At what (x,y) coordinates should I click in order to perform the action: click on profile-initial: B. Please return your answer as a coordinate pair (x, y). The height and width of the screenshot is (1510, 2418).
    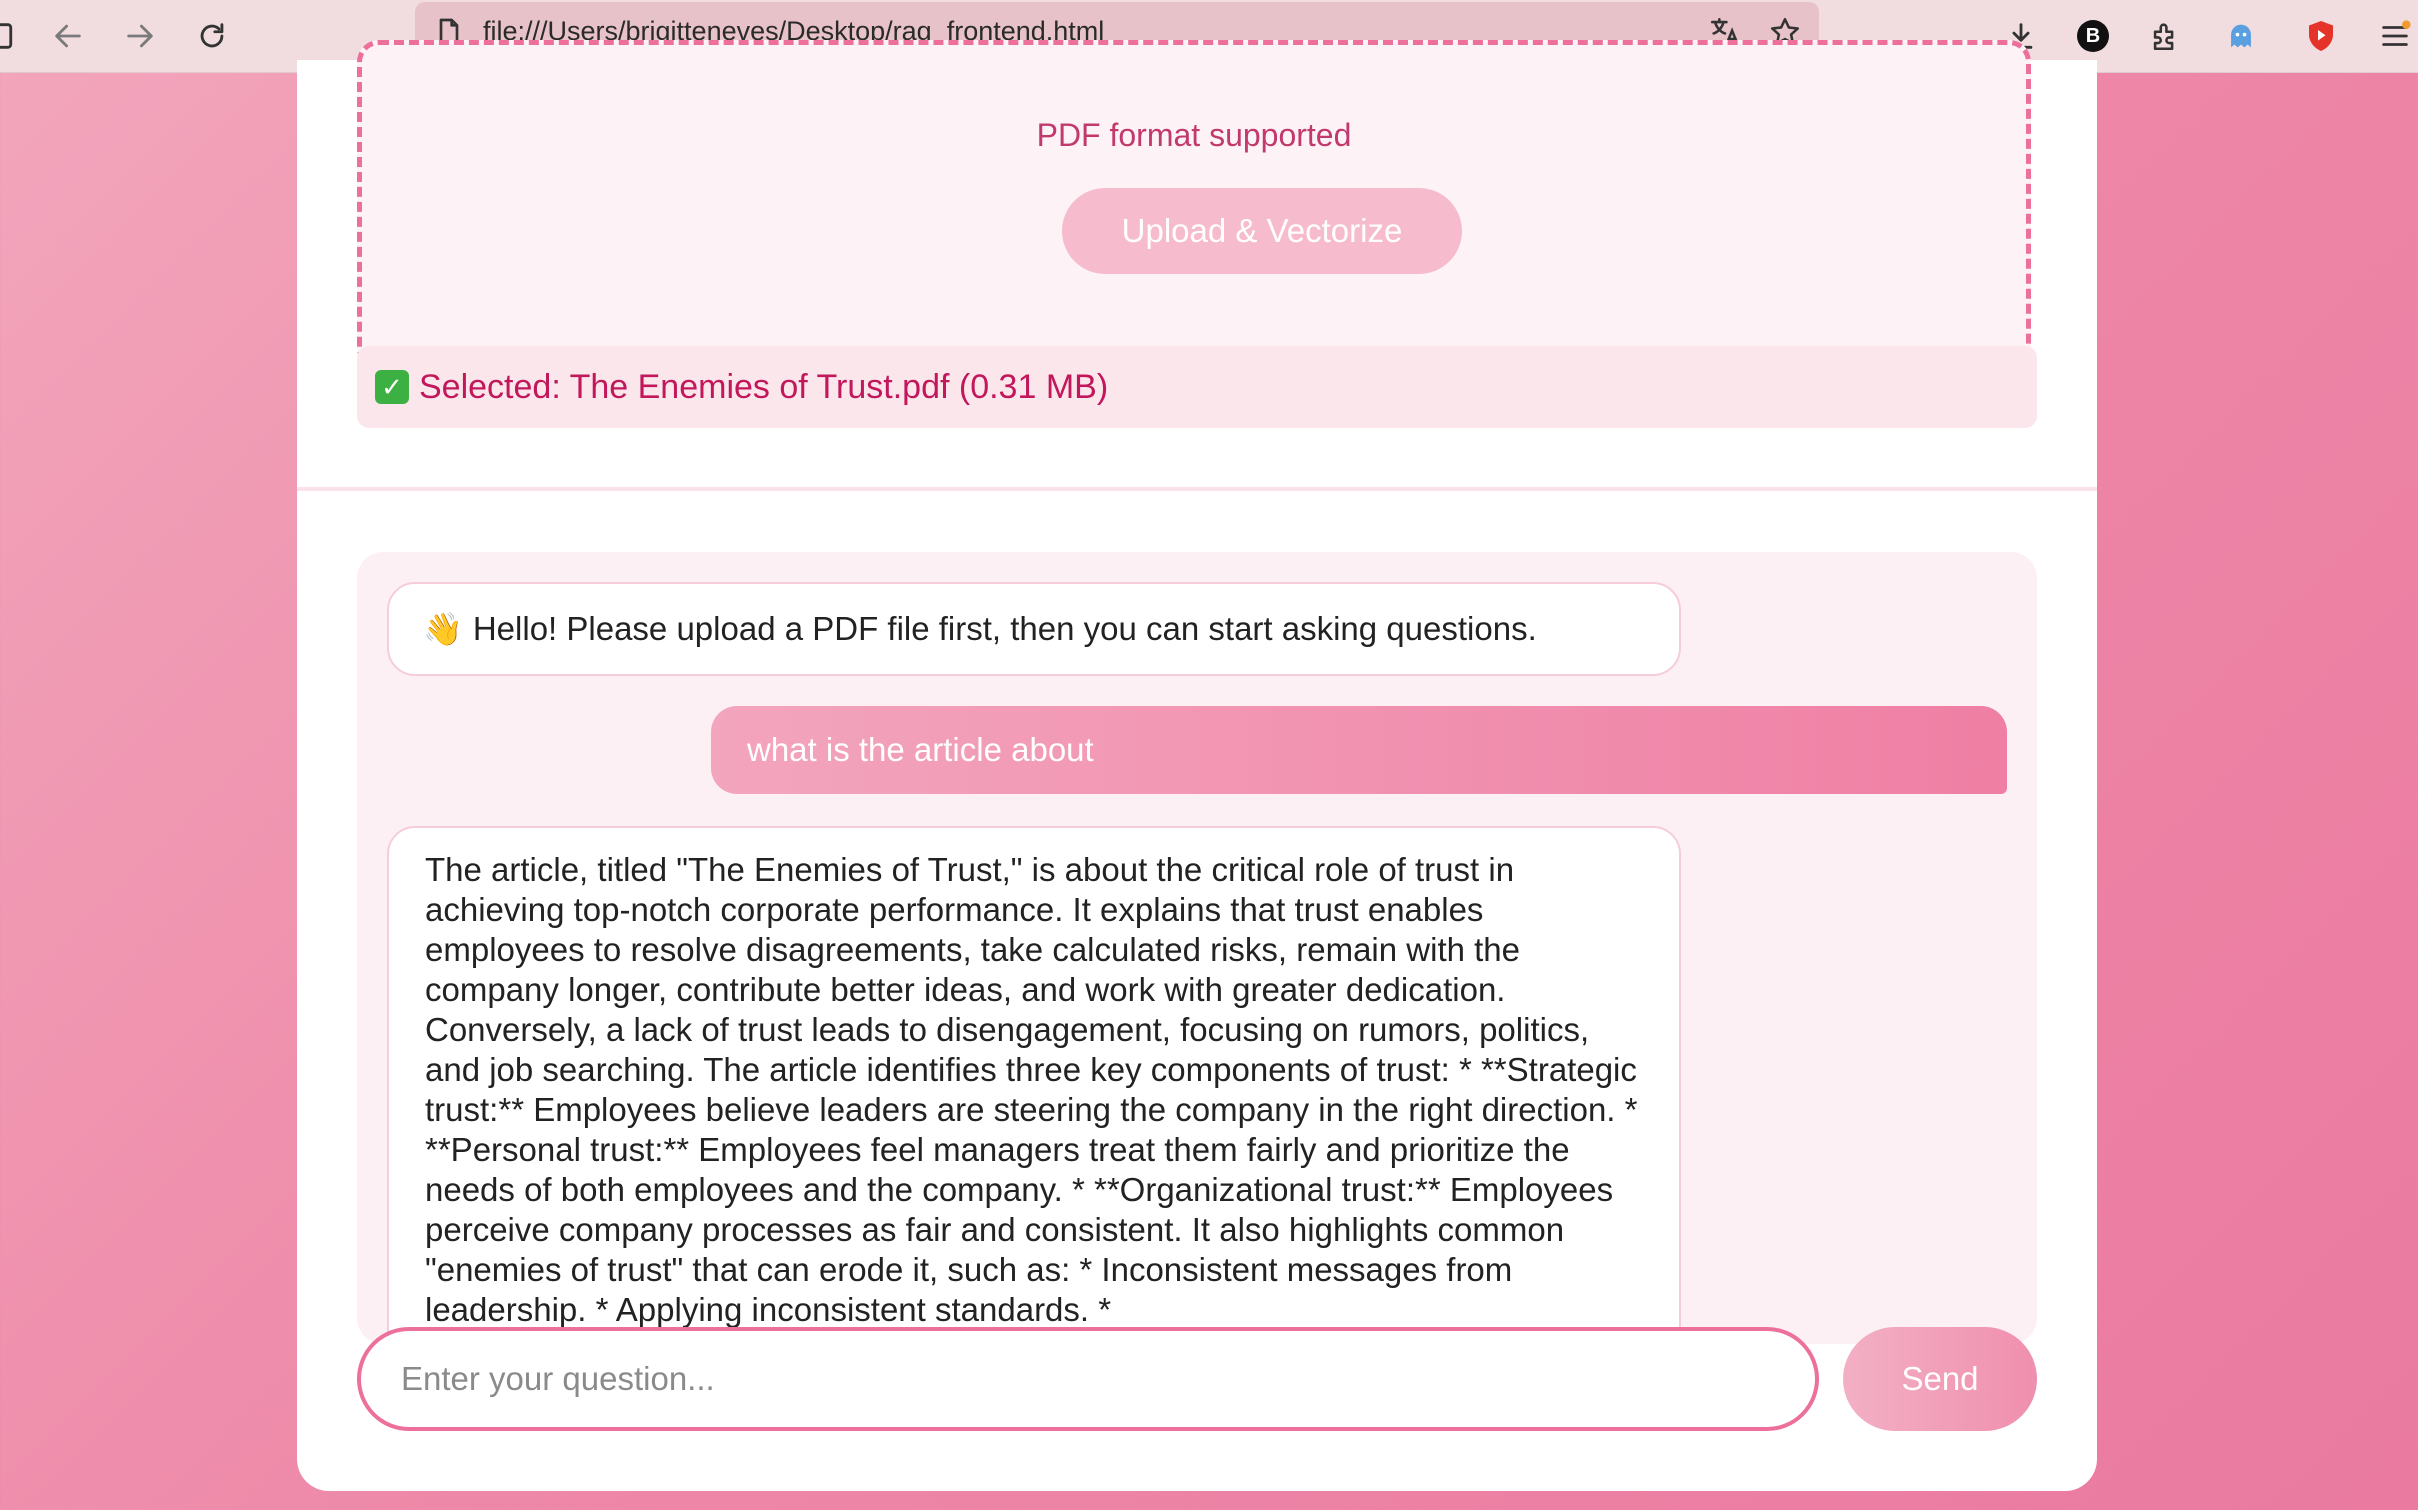
    Looking at the image, I should click on (2093, 36).